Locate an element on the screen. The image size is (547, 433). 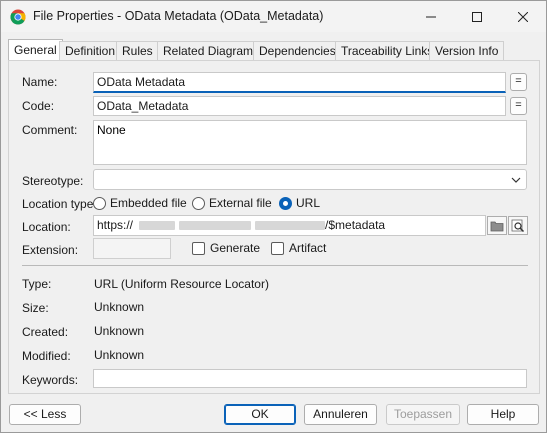
help-button: Help is located at coordinates (503, 414).